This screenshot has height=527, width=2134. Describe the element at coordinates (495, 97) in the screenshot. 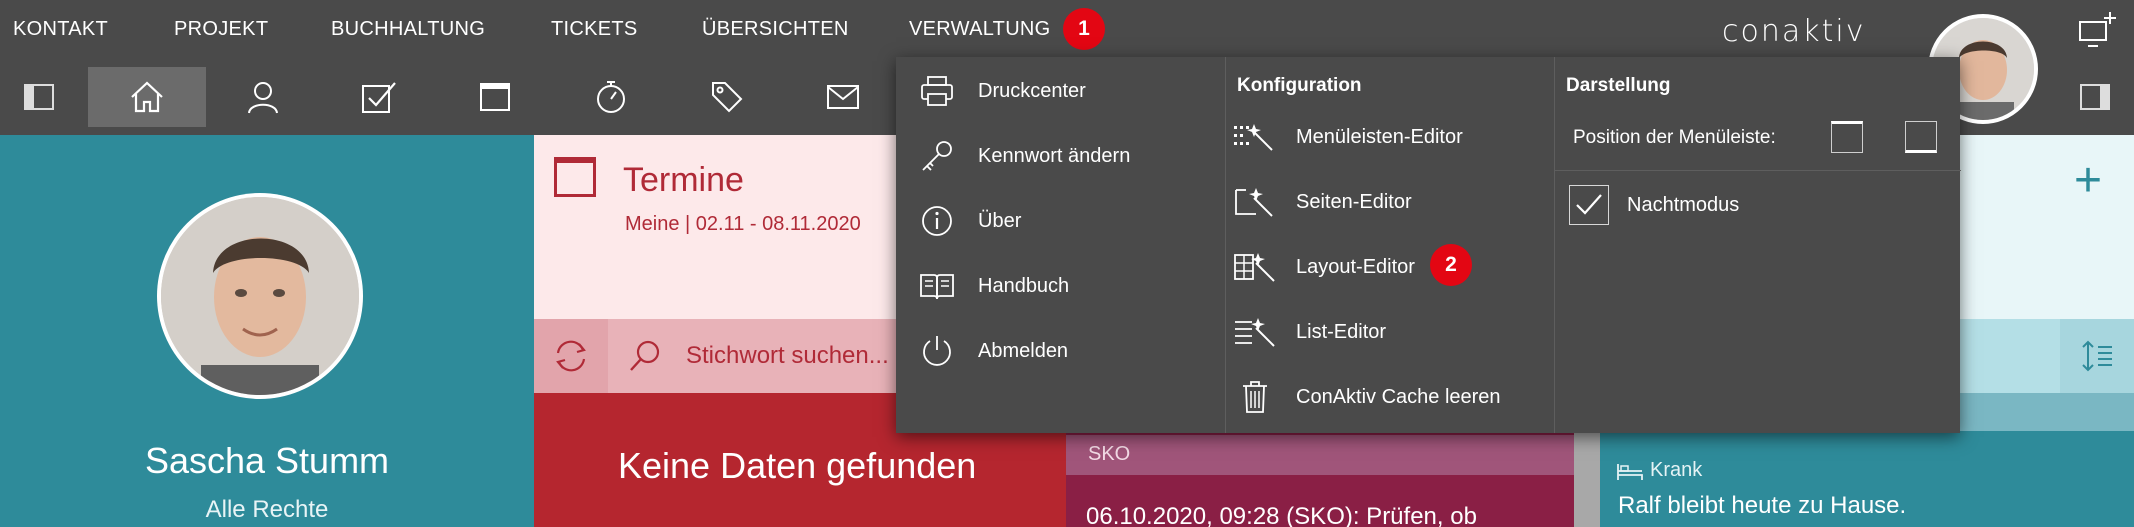

I see `window-icon` at that location.